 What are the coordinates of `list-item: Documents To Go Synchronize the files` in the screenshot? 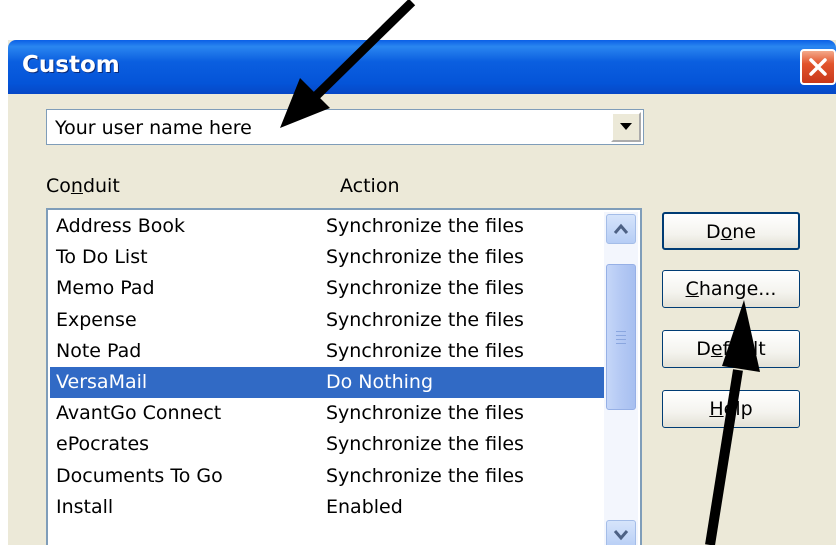 It's located at (330, 476).